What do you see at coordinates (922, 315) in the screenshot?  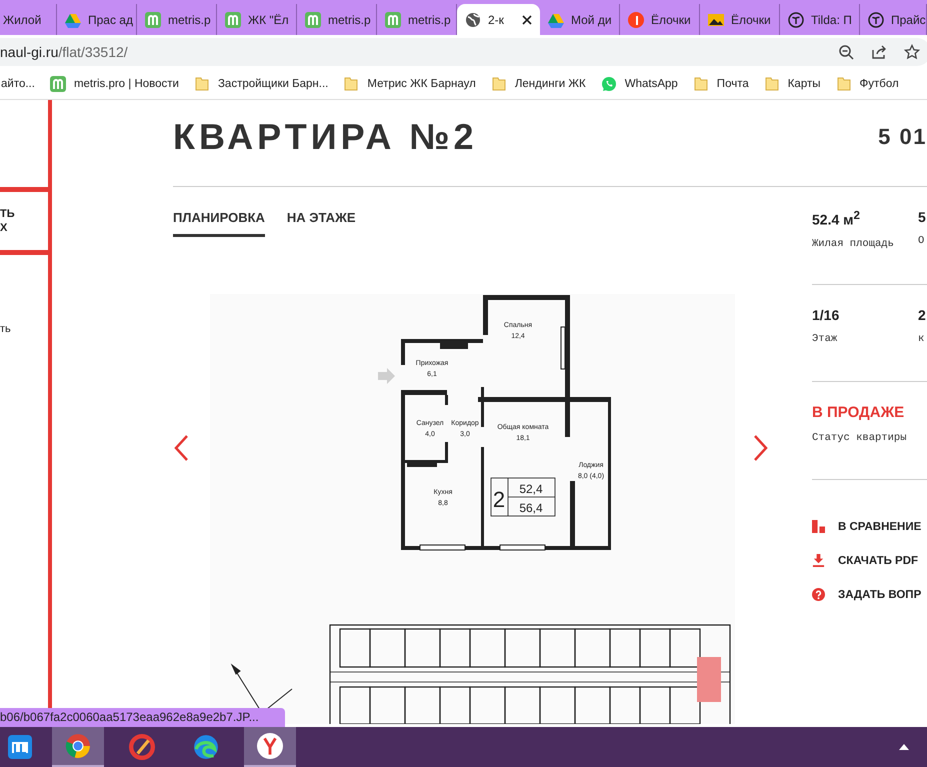 I see `stat-value: 2` at bounding box center [922, 315].